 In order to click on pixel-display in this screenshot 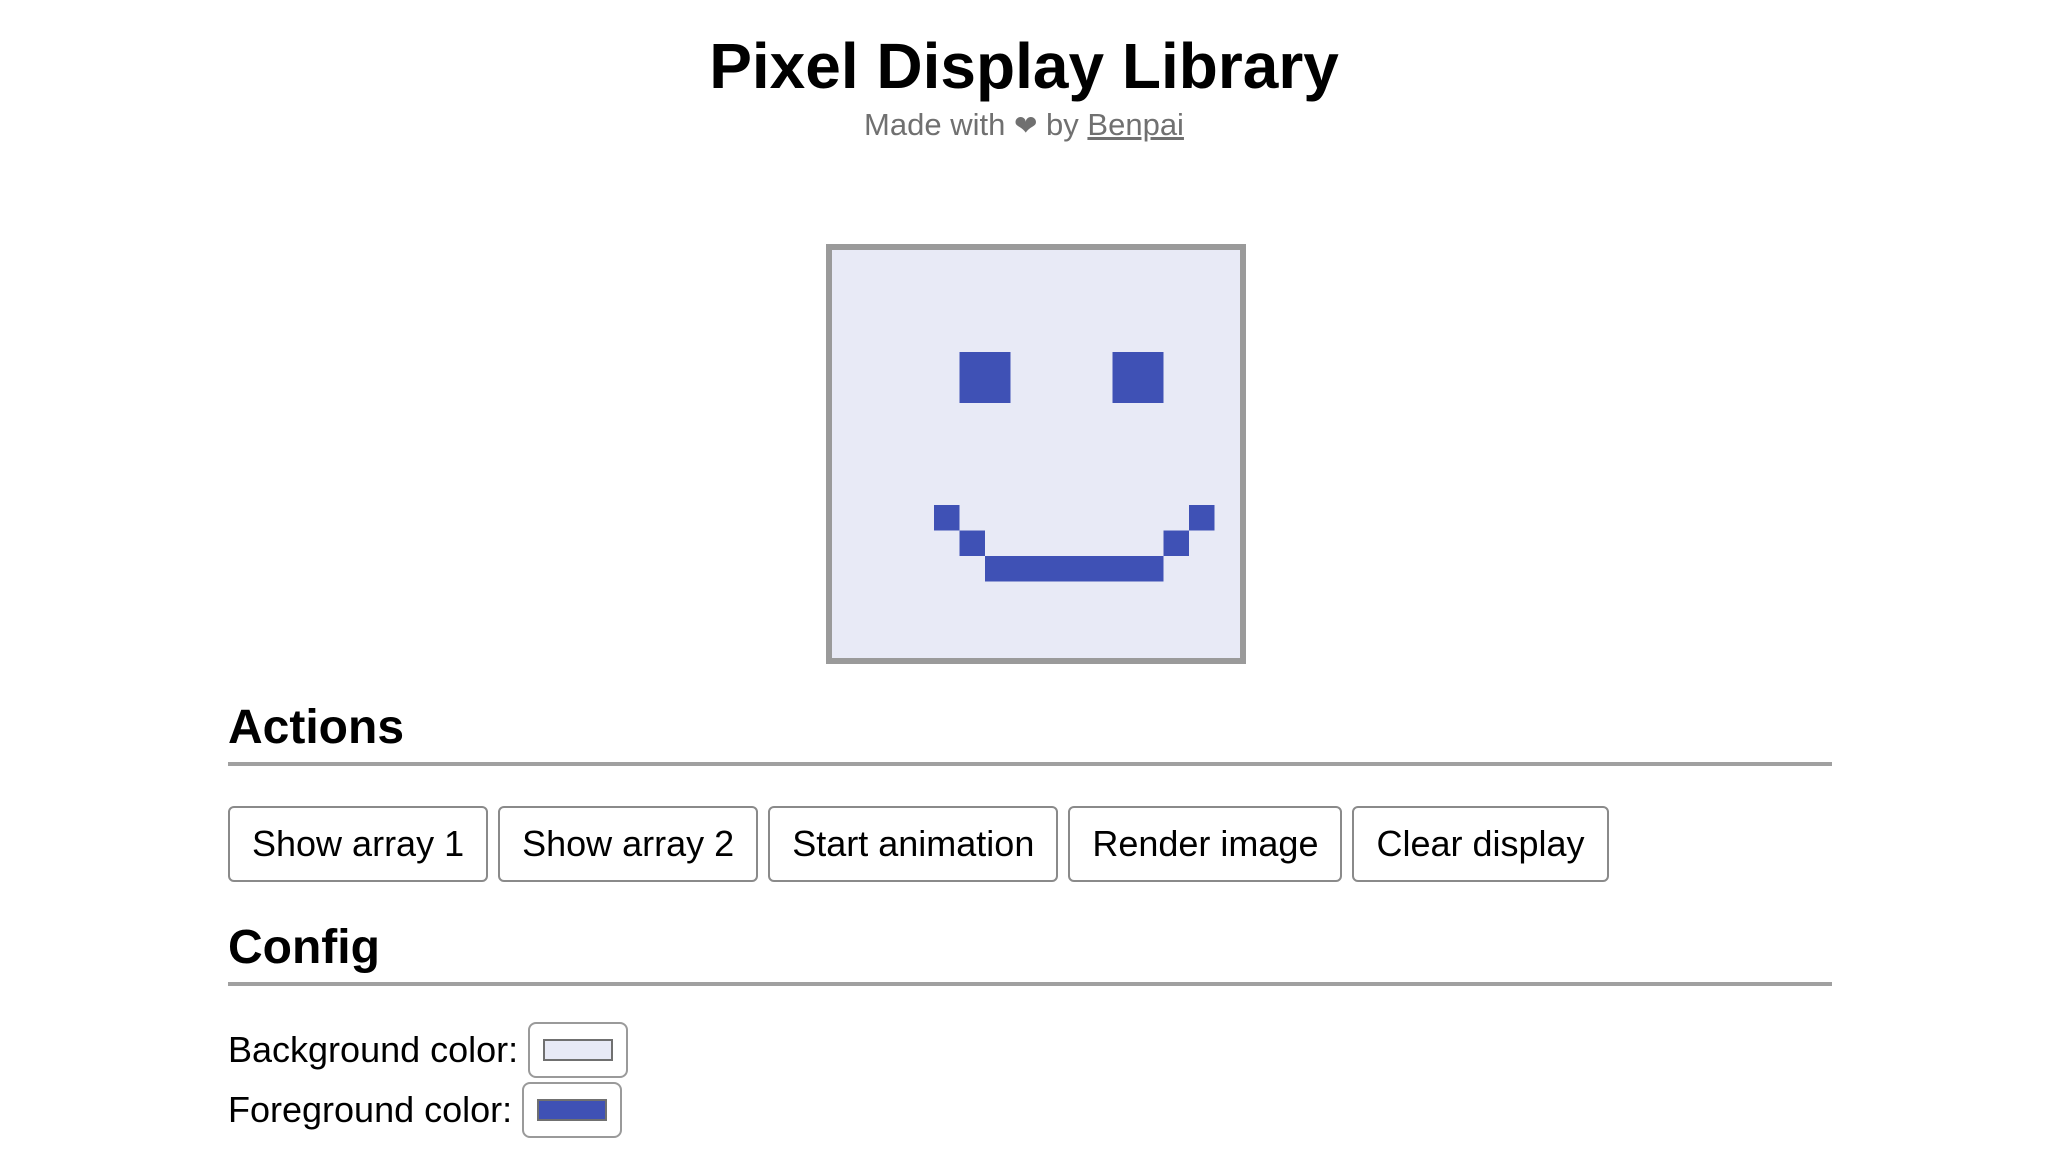, I will do `click(1036, 454)`.